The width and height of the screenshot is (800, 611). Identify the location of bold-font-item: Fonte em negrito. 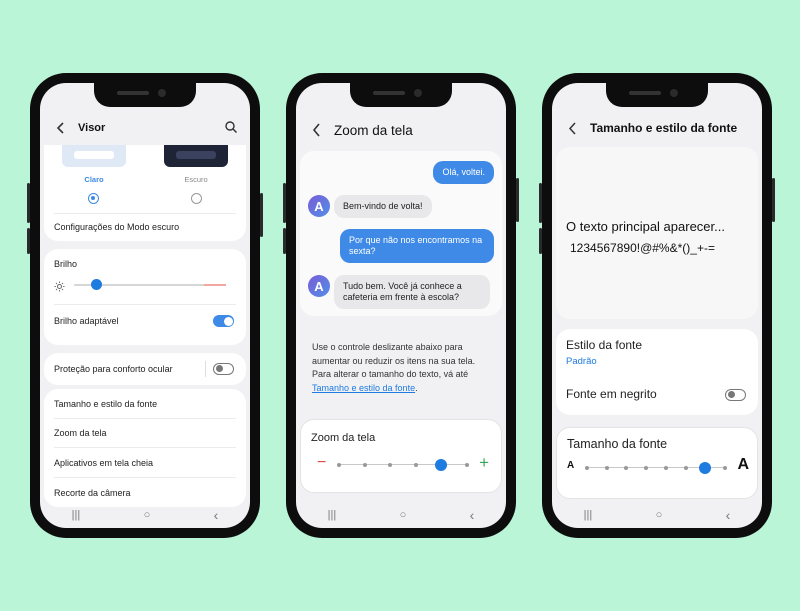
(657, 394).